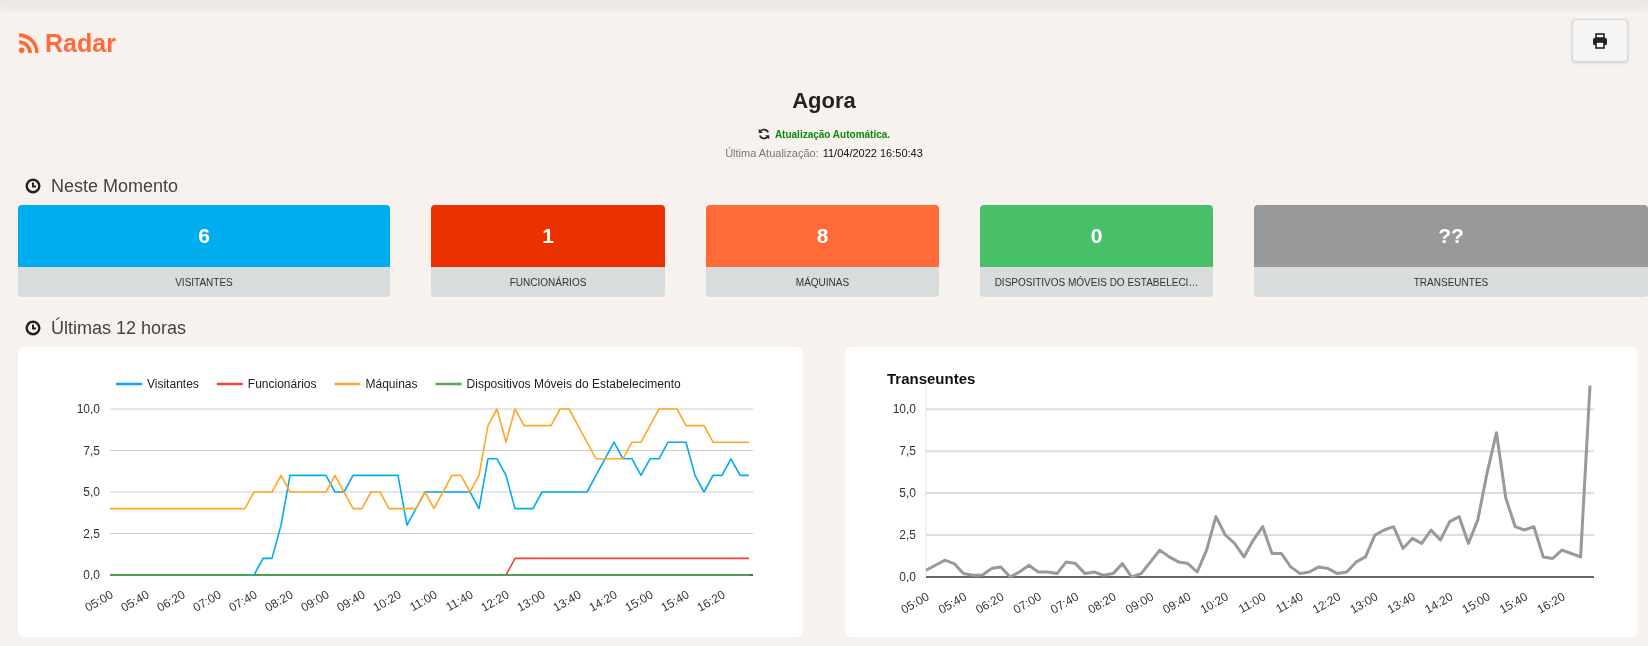 Image resolution: width=1648 pixels, height=646 pixels. What do you see at coordinates (282, 384) in the screenshot?
I see `legend-label: Funcionários` at bounding box center [282, 384].